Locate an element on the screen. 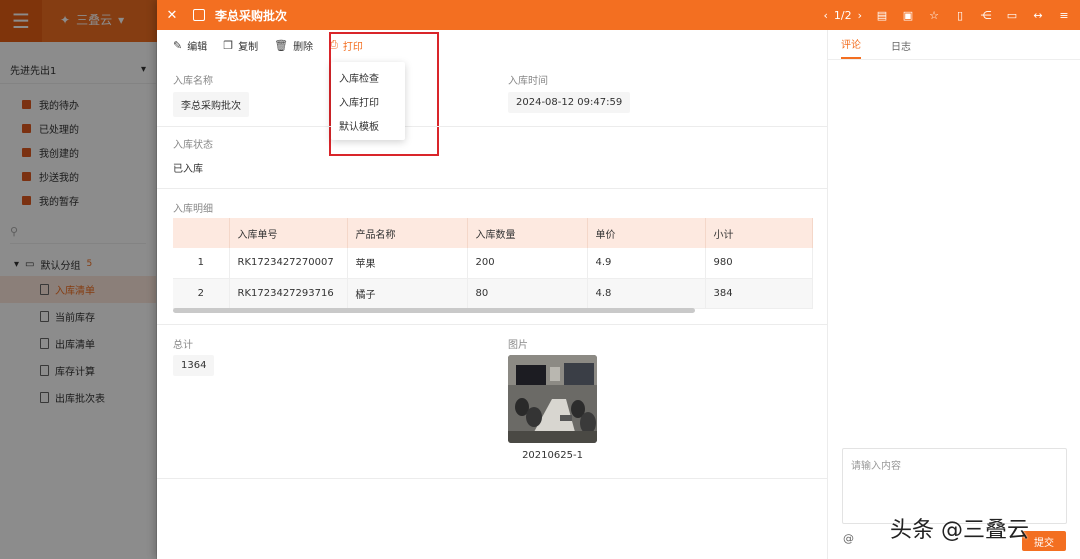 Image resolution: width=1080 pixels, height=559 pixels. clipboard-icon: ▣ is located at coordinates (908, 15).